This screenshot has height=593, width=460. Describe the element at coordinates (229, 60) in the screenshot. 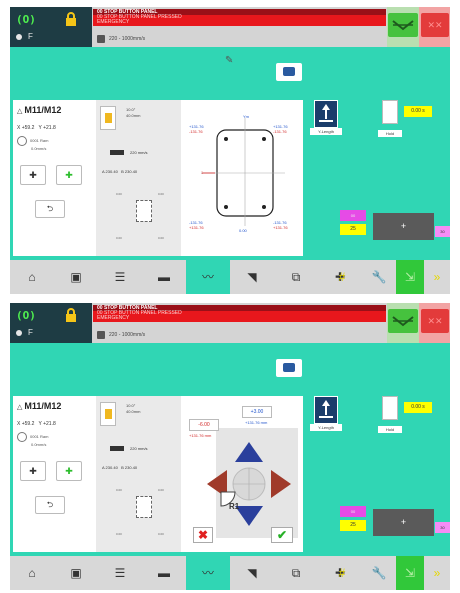

I see `pen-icon: ✎` at that location.